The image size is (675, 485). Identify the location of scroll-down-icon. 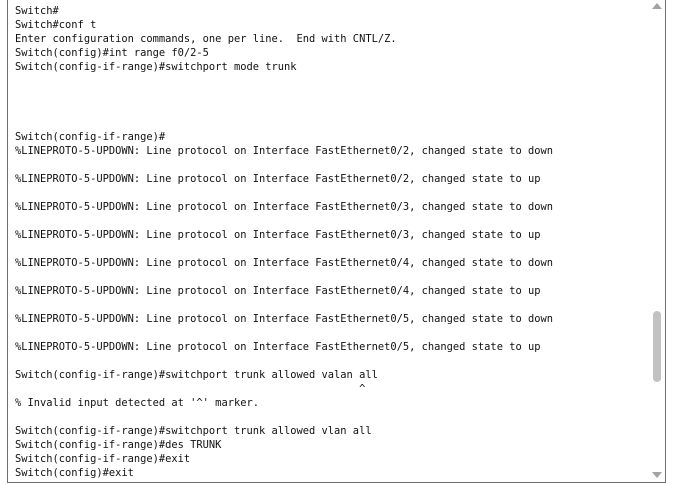
(657, 475).